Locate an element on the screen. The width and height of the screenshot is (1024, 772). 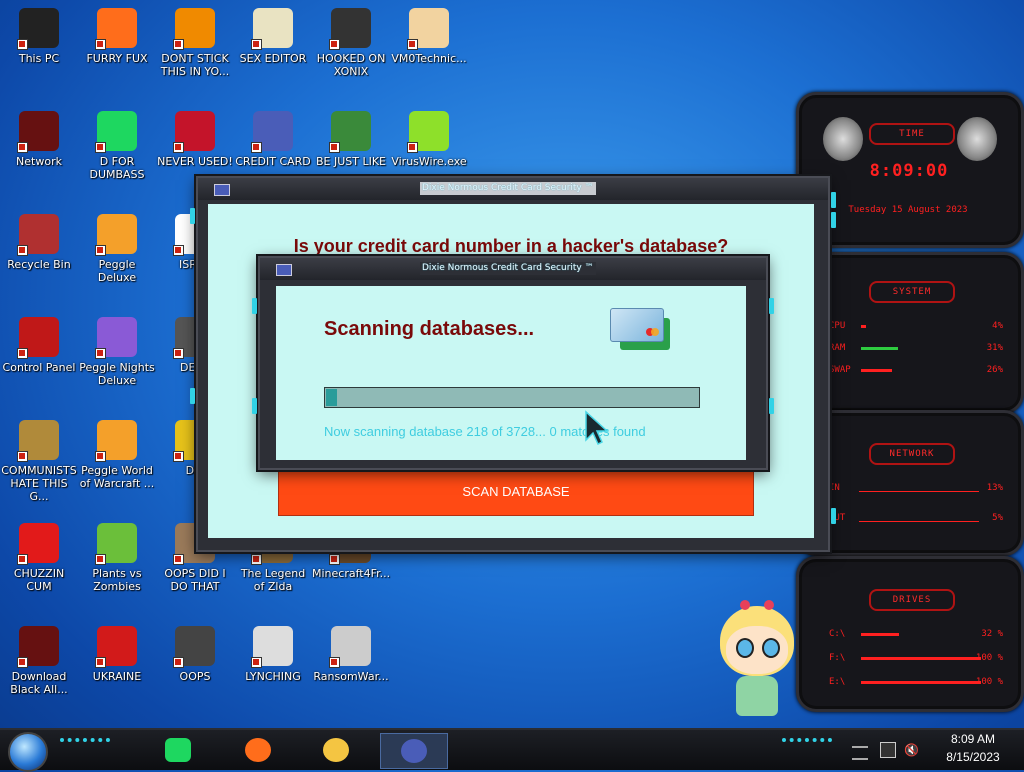
desktop-icon: D FOR DUMBASS is located at coordinates (117, 146).